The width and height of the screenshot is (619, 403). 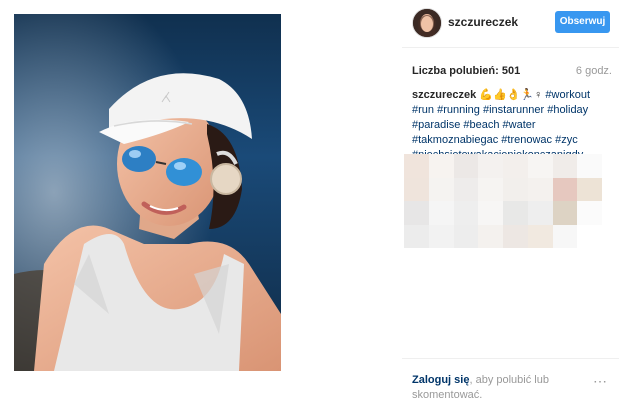 What do you see at coordinates (594, 71) in the screenshot?
I see `post-time: 6 godz.` at bounding box center [594, 71].